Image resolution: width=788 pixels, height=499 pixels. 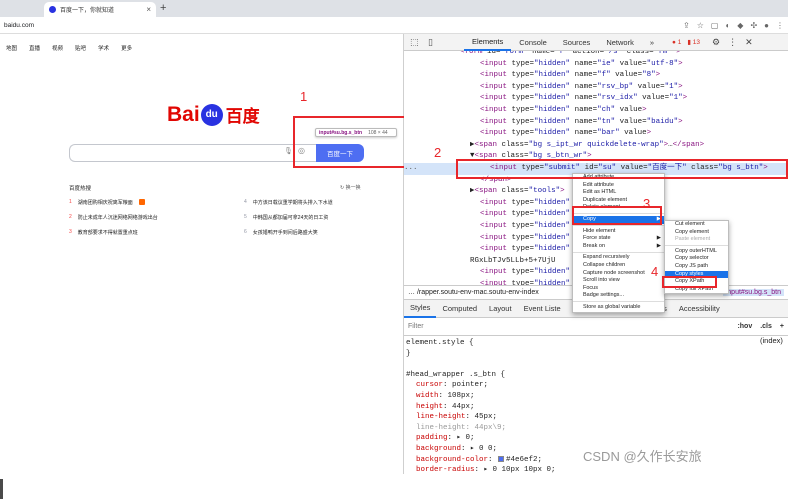 I want to click on tab-accessibility: Accessibility, so click(x=699, y=309).